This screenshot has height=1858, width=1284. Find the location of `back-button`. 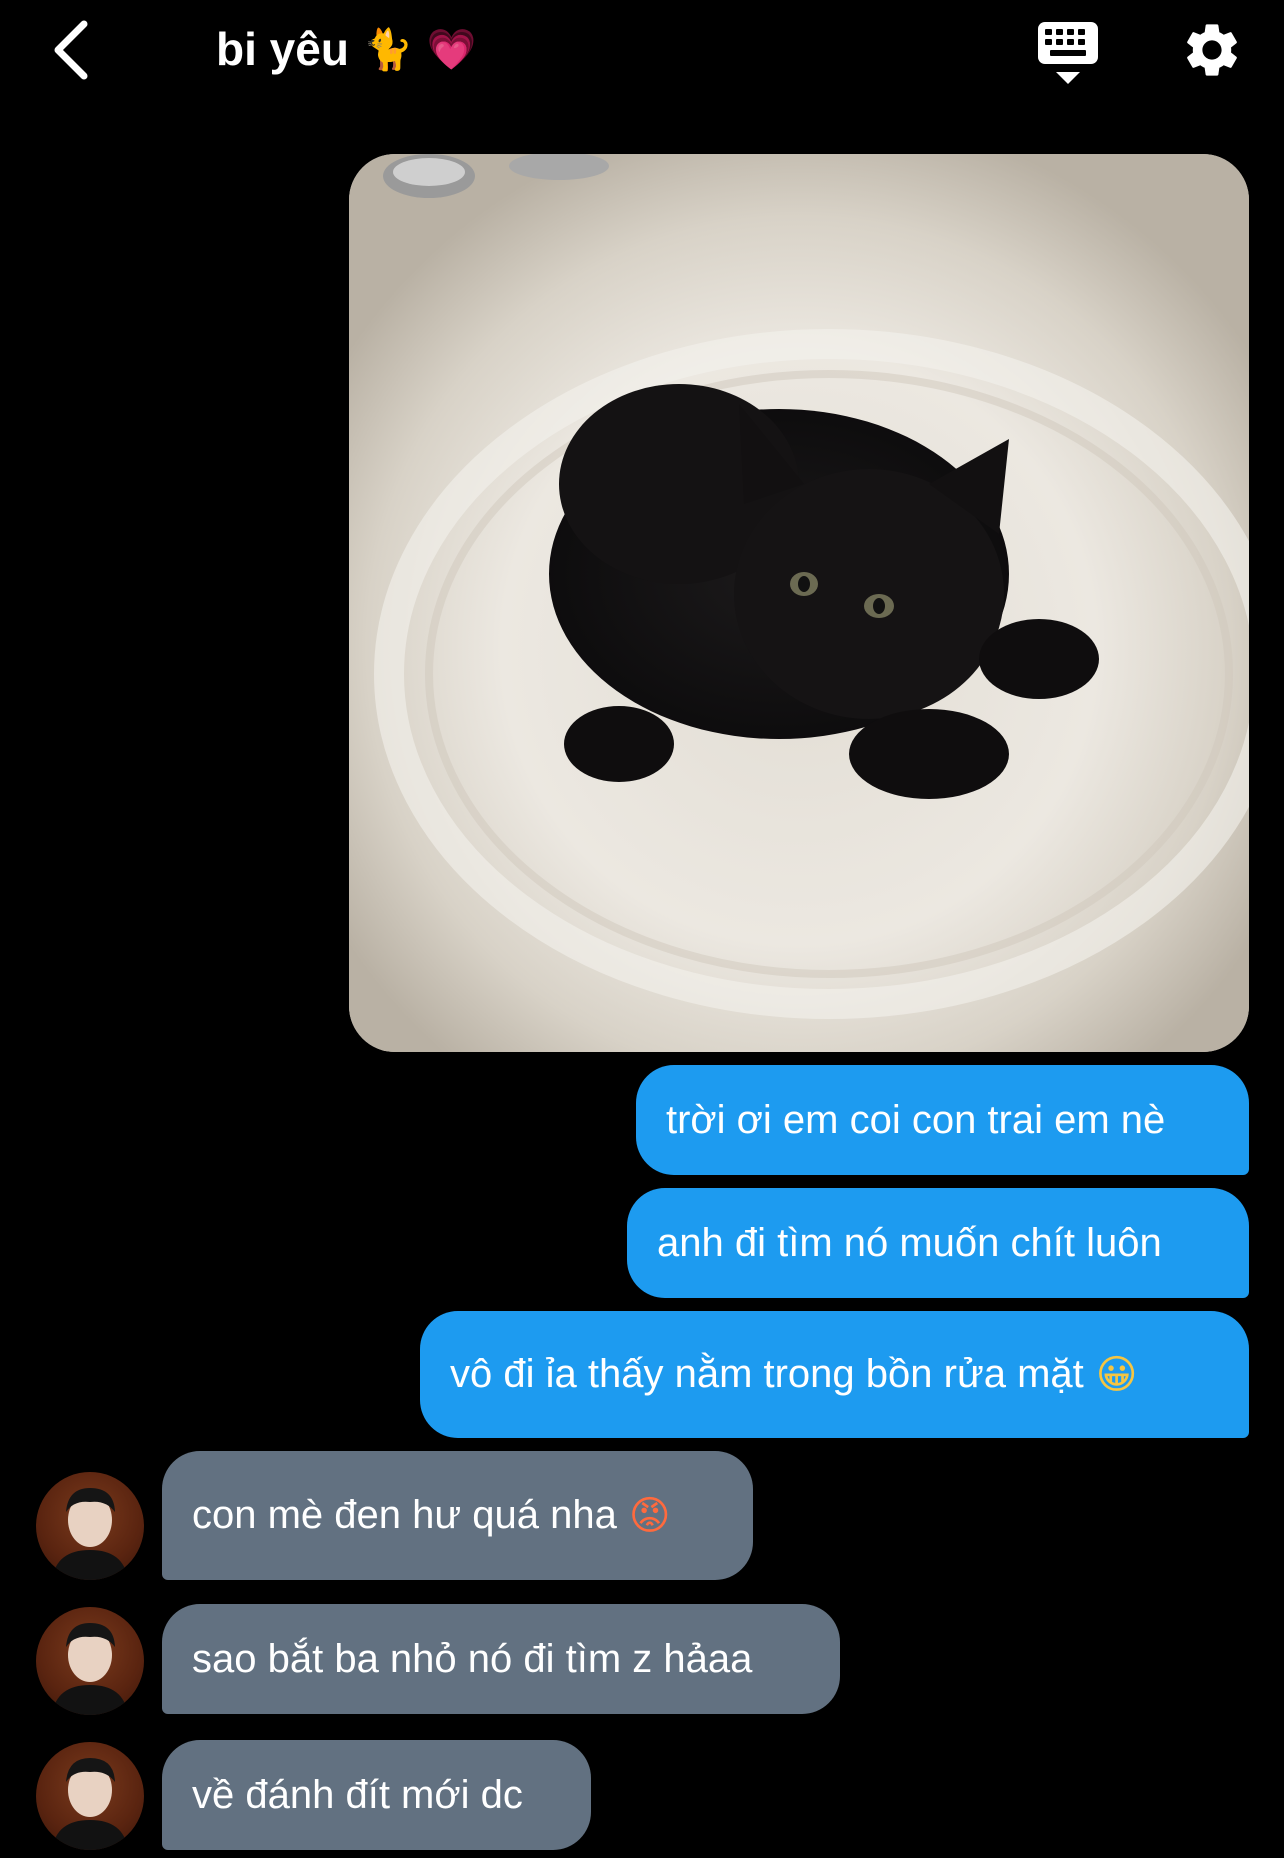

back-button is located at coordinates (70, 50).